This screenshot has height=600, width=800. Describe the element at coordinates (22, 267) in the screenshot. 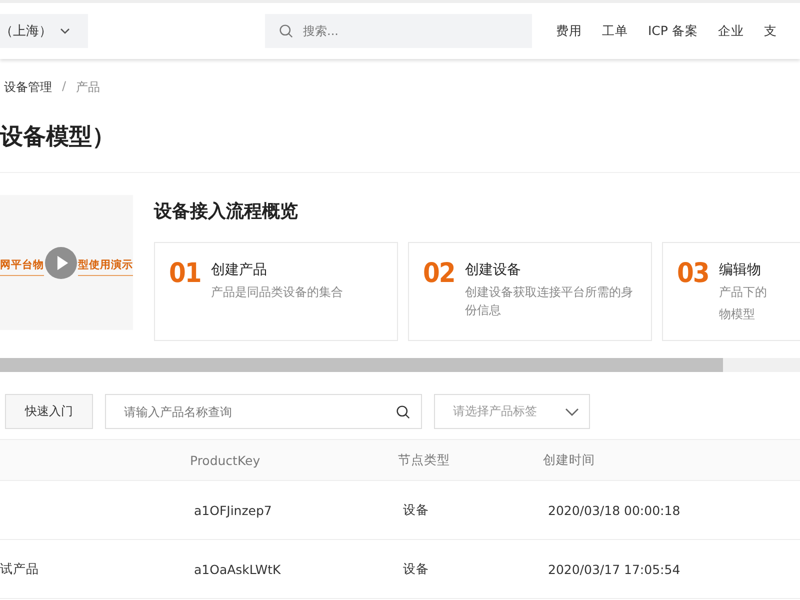

I see `video-caption: 网平台物` at that location.